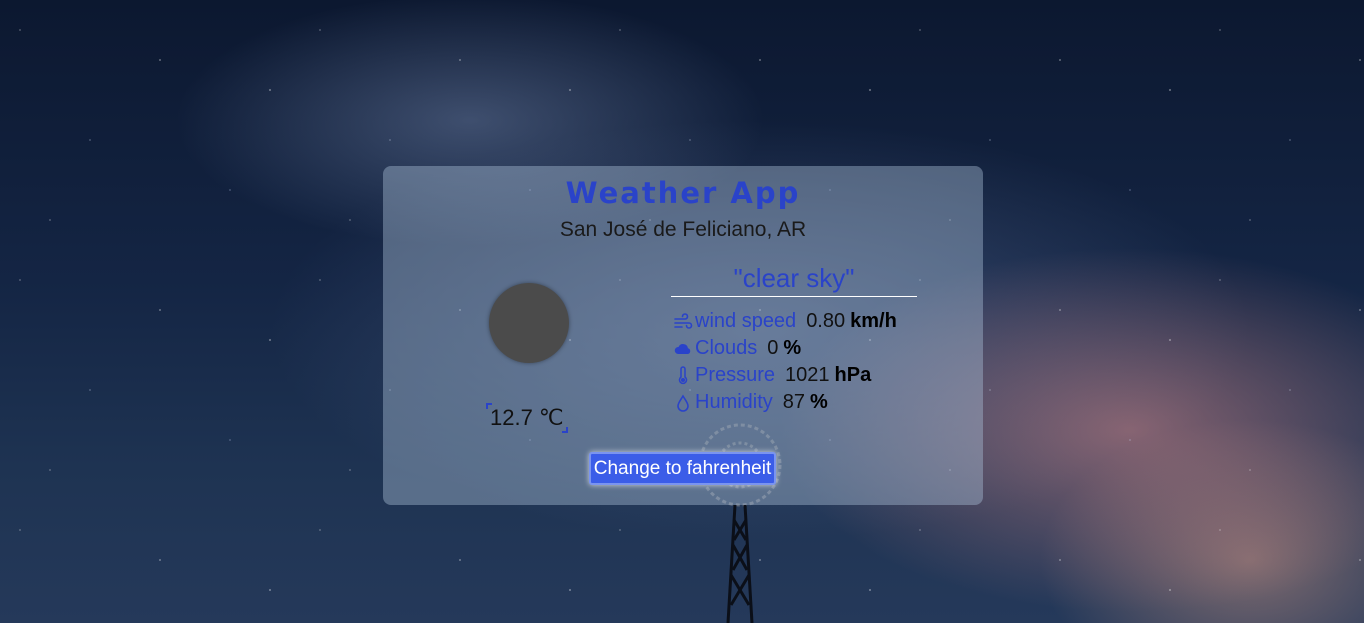  I want to click on detail-value: 87, so click(794, 402).